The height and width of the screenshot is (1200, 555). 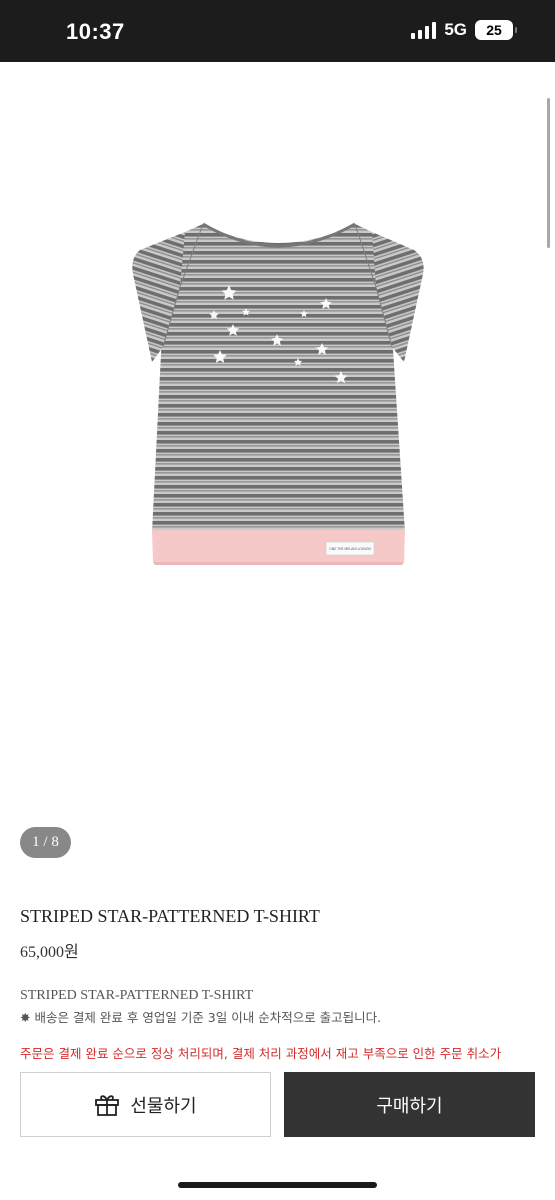 I want to click on gift-icon, so click(x=107, y=1105).